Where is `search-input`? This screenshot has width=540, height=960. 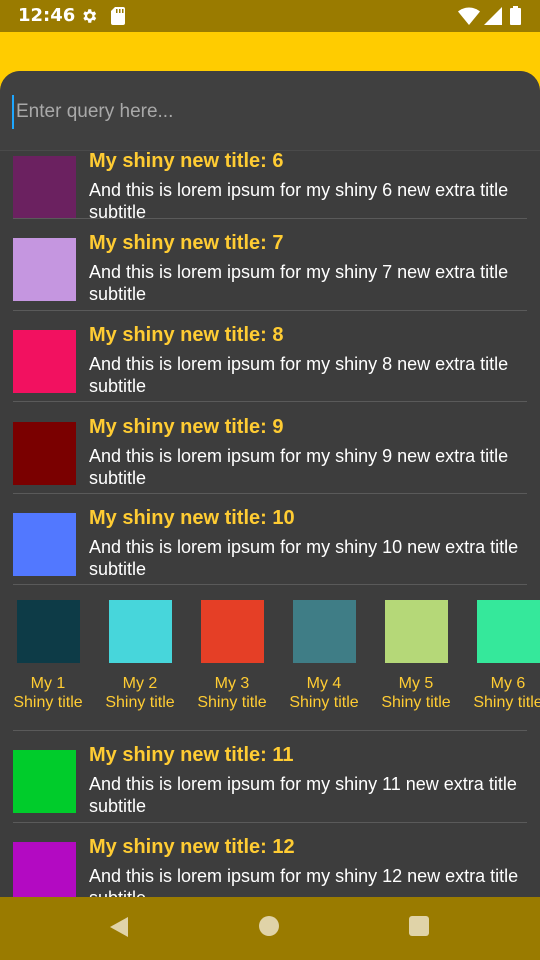
search-input is located at coordinates (267, 112).